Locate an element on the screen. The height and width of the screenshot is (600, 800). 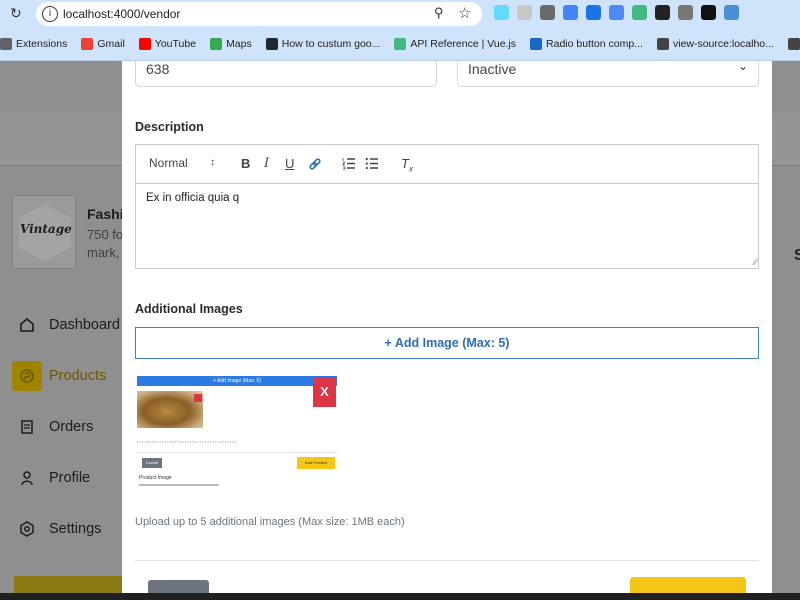
italic-icon: I is located at coordinates (266, 163).